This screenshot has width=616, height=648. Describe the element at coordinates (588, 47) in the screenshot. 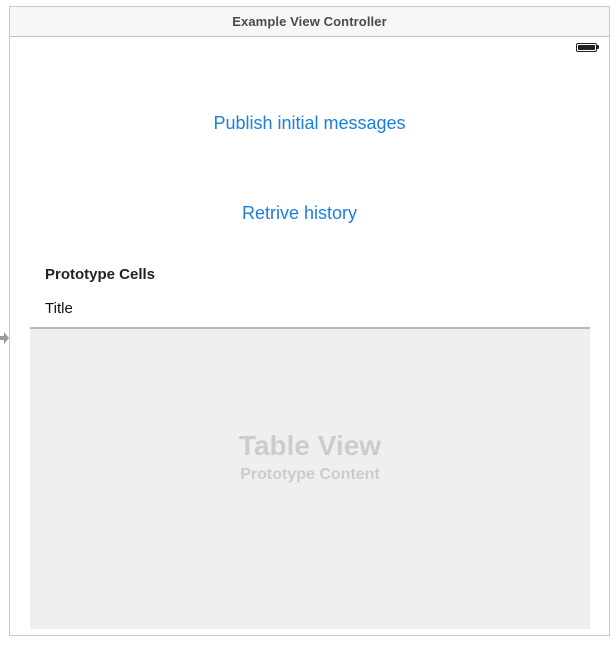

I see `battery-icon` at that location.